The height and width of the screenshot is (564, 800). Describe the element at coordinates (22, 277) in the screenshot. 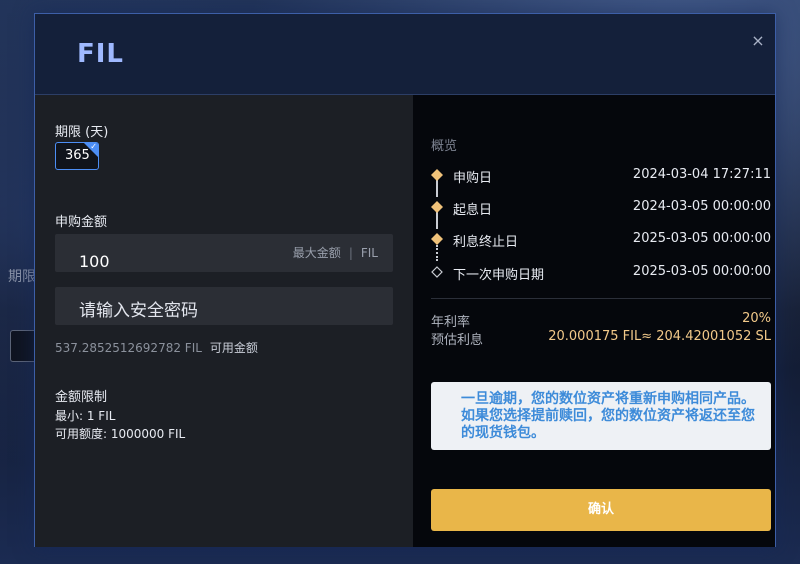

I see `backdrop-text: 期限` at that location.